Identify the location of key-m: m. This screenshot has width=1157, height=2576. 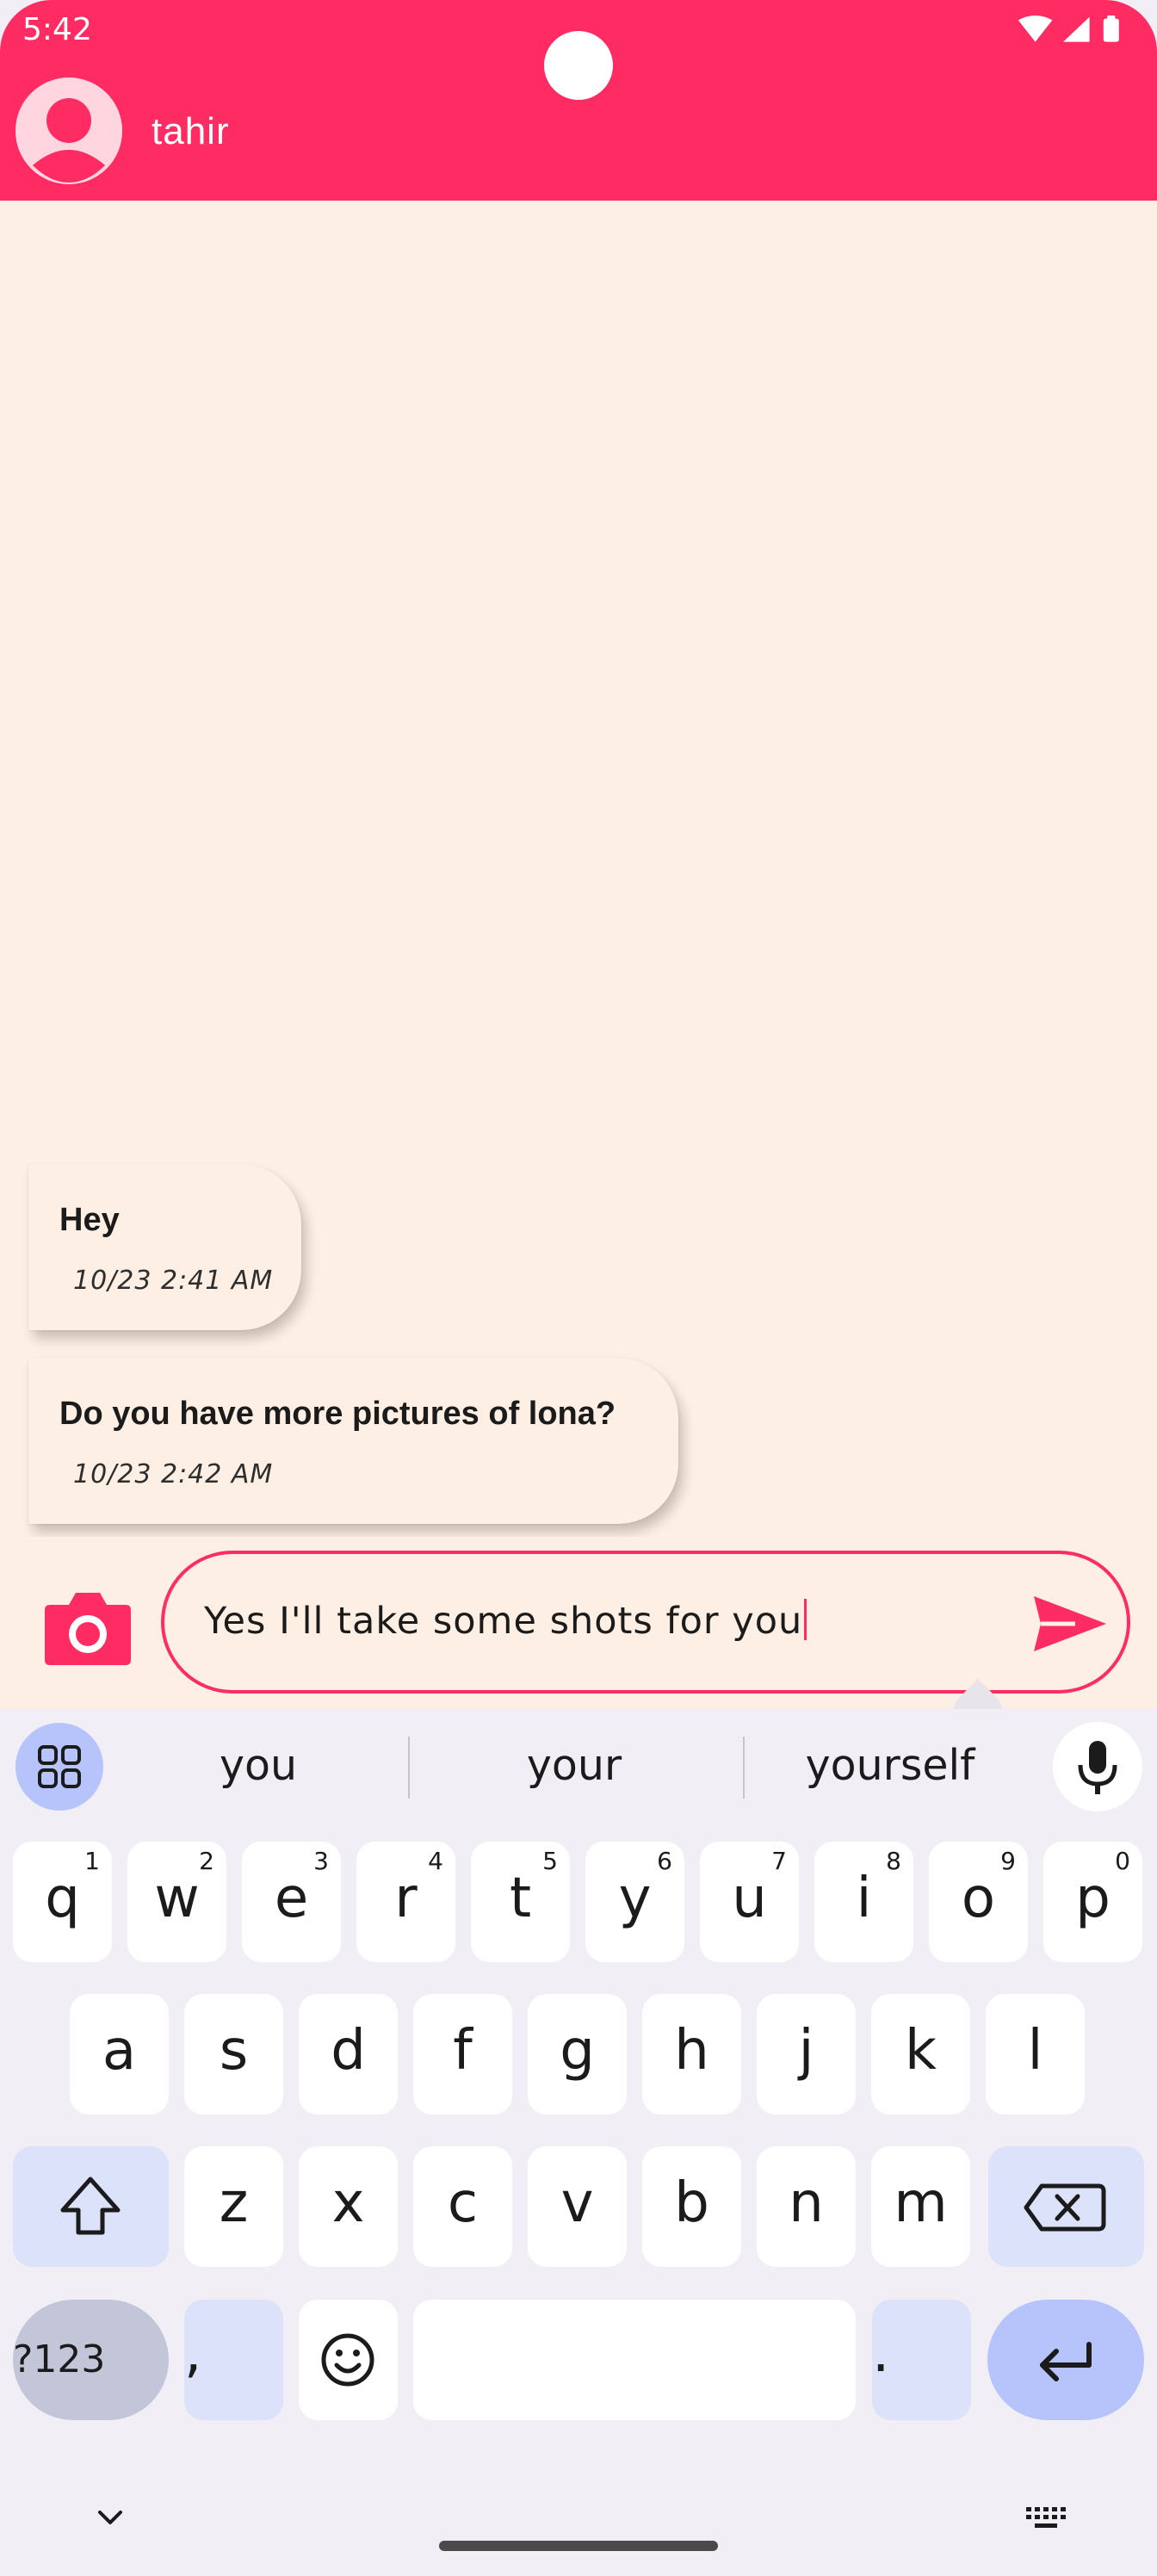
(920, 2207).